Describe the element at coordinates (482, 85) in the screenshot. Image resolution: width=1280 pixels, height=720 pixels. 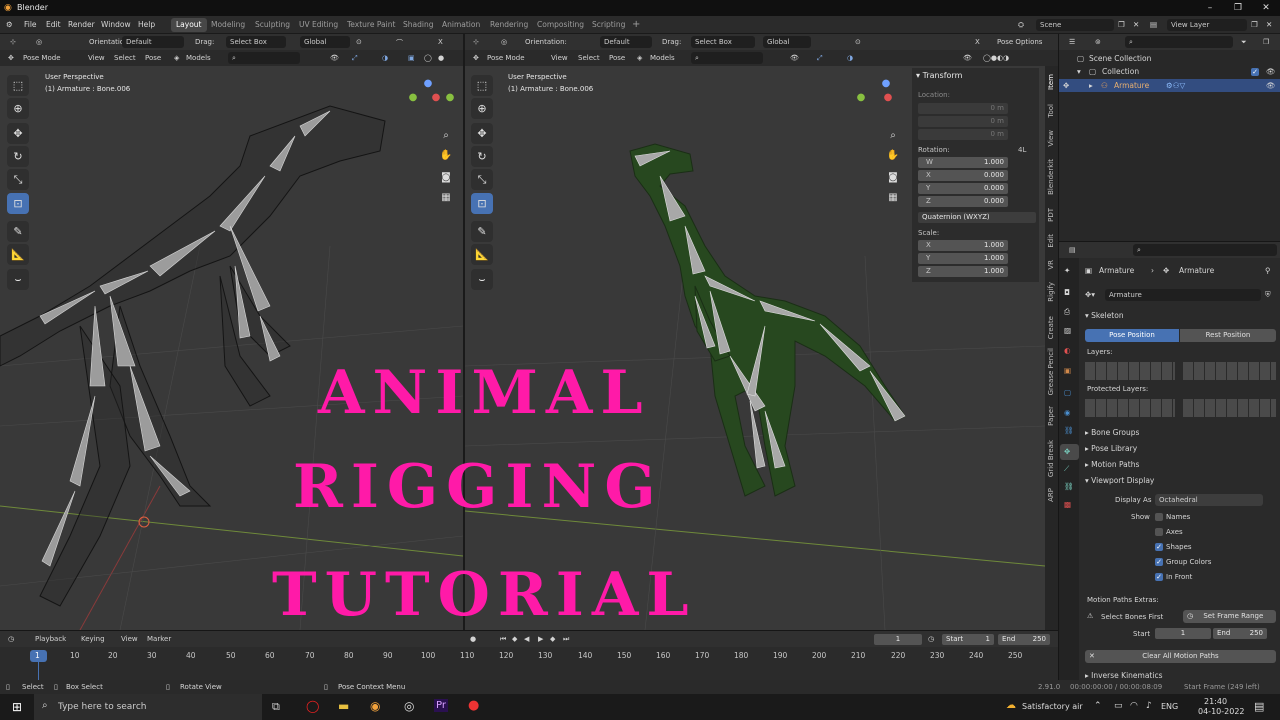
I see `tweak-tool-icon-right: ⬚` at that location.